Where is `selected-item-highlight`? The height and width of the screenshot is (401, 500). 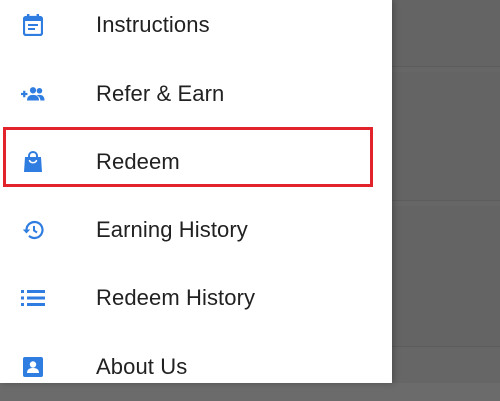
selected-item-highlight is located at coordinates (188, 157).